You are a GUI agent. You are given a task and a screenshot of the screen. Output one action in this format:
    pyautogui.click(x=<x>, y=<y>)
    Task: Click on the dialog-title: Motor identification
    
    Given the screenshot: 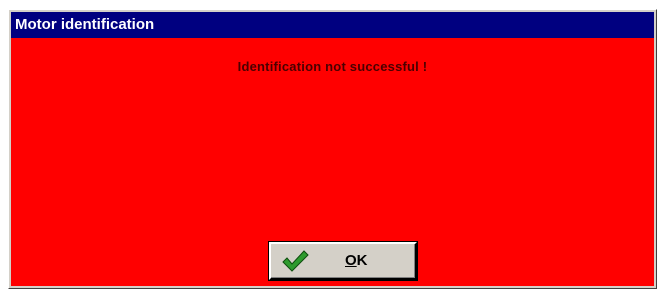 What is the action you would take?
    pyautogui.click(x=85, y=24)
    